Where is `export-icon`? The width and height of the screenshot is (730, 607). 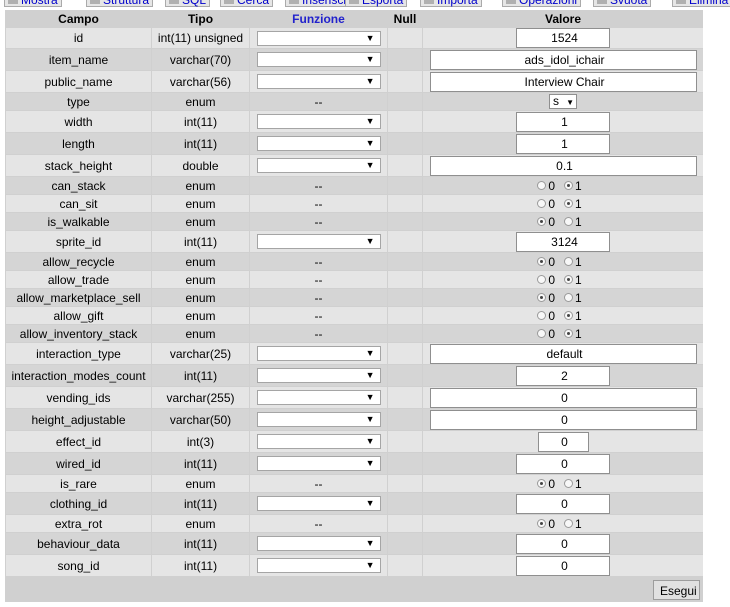
export-icon is located at coordinates (354, 2).